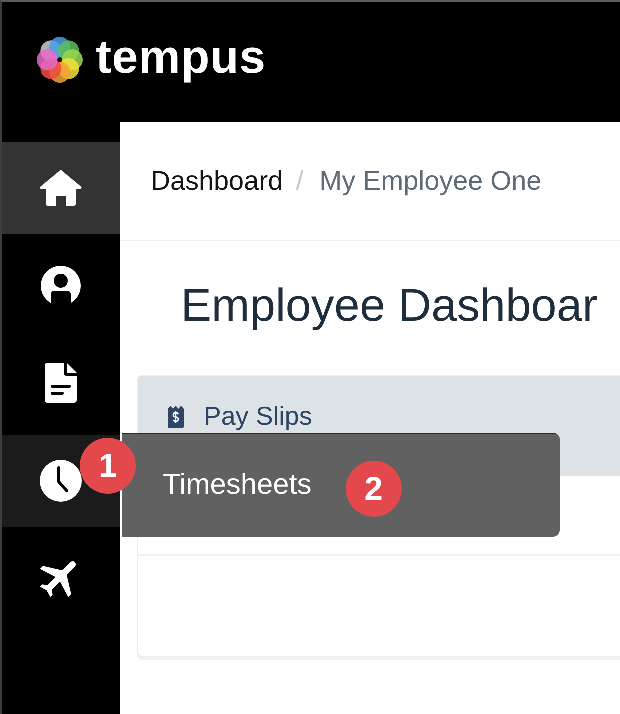 The image size is (620, 714). I want to click on clock-icon, so click(61, 481).